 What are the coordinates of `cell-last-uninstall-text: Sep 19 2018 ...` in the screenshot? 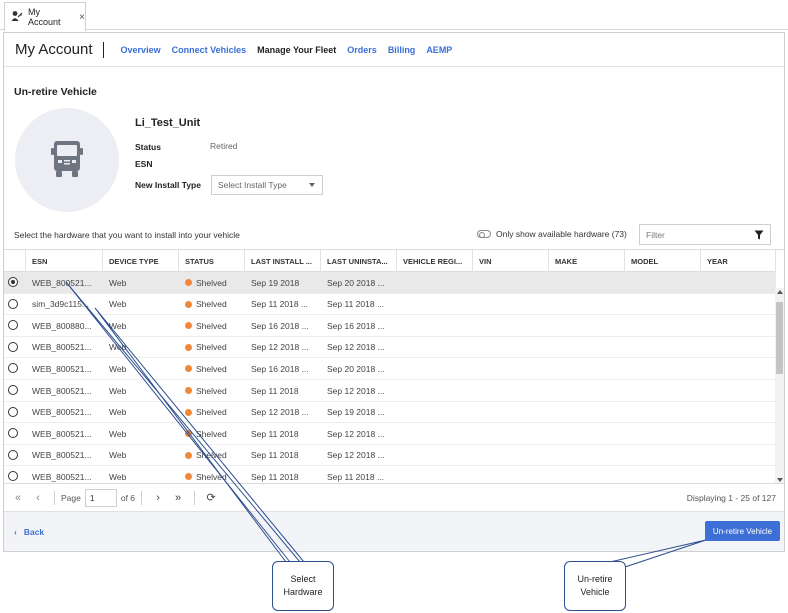 It's located at (356, 412).